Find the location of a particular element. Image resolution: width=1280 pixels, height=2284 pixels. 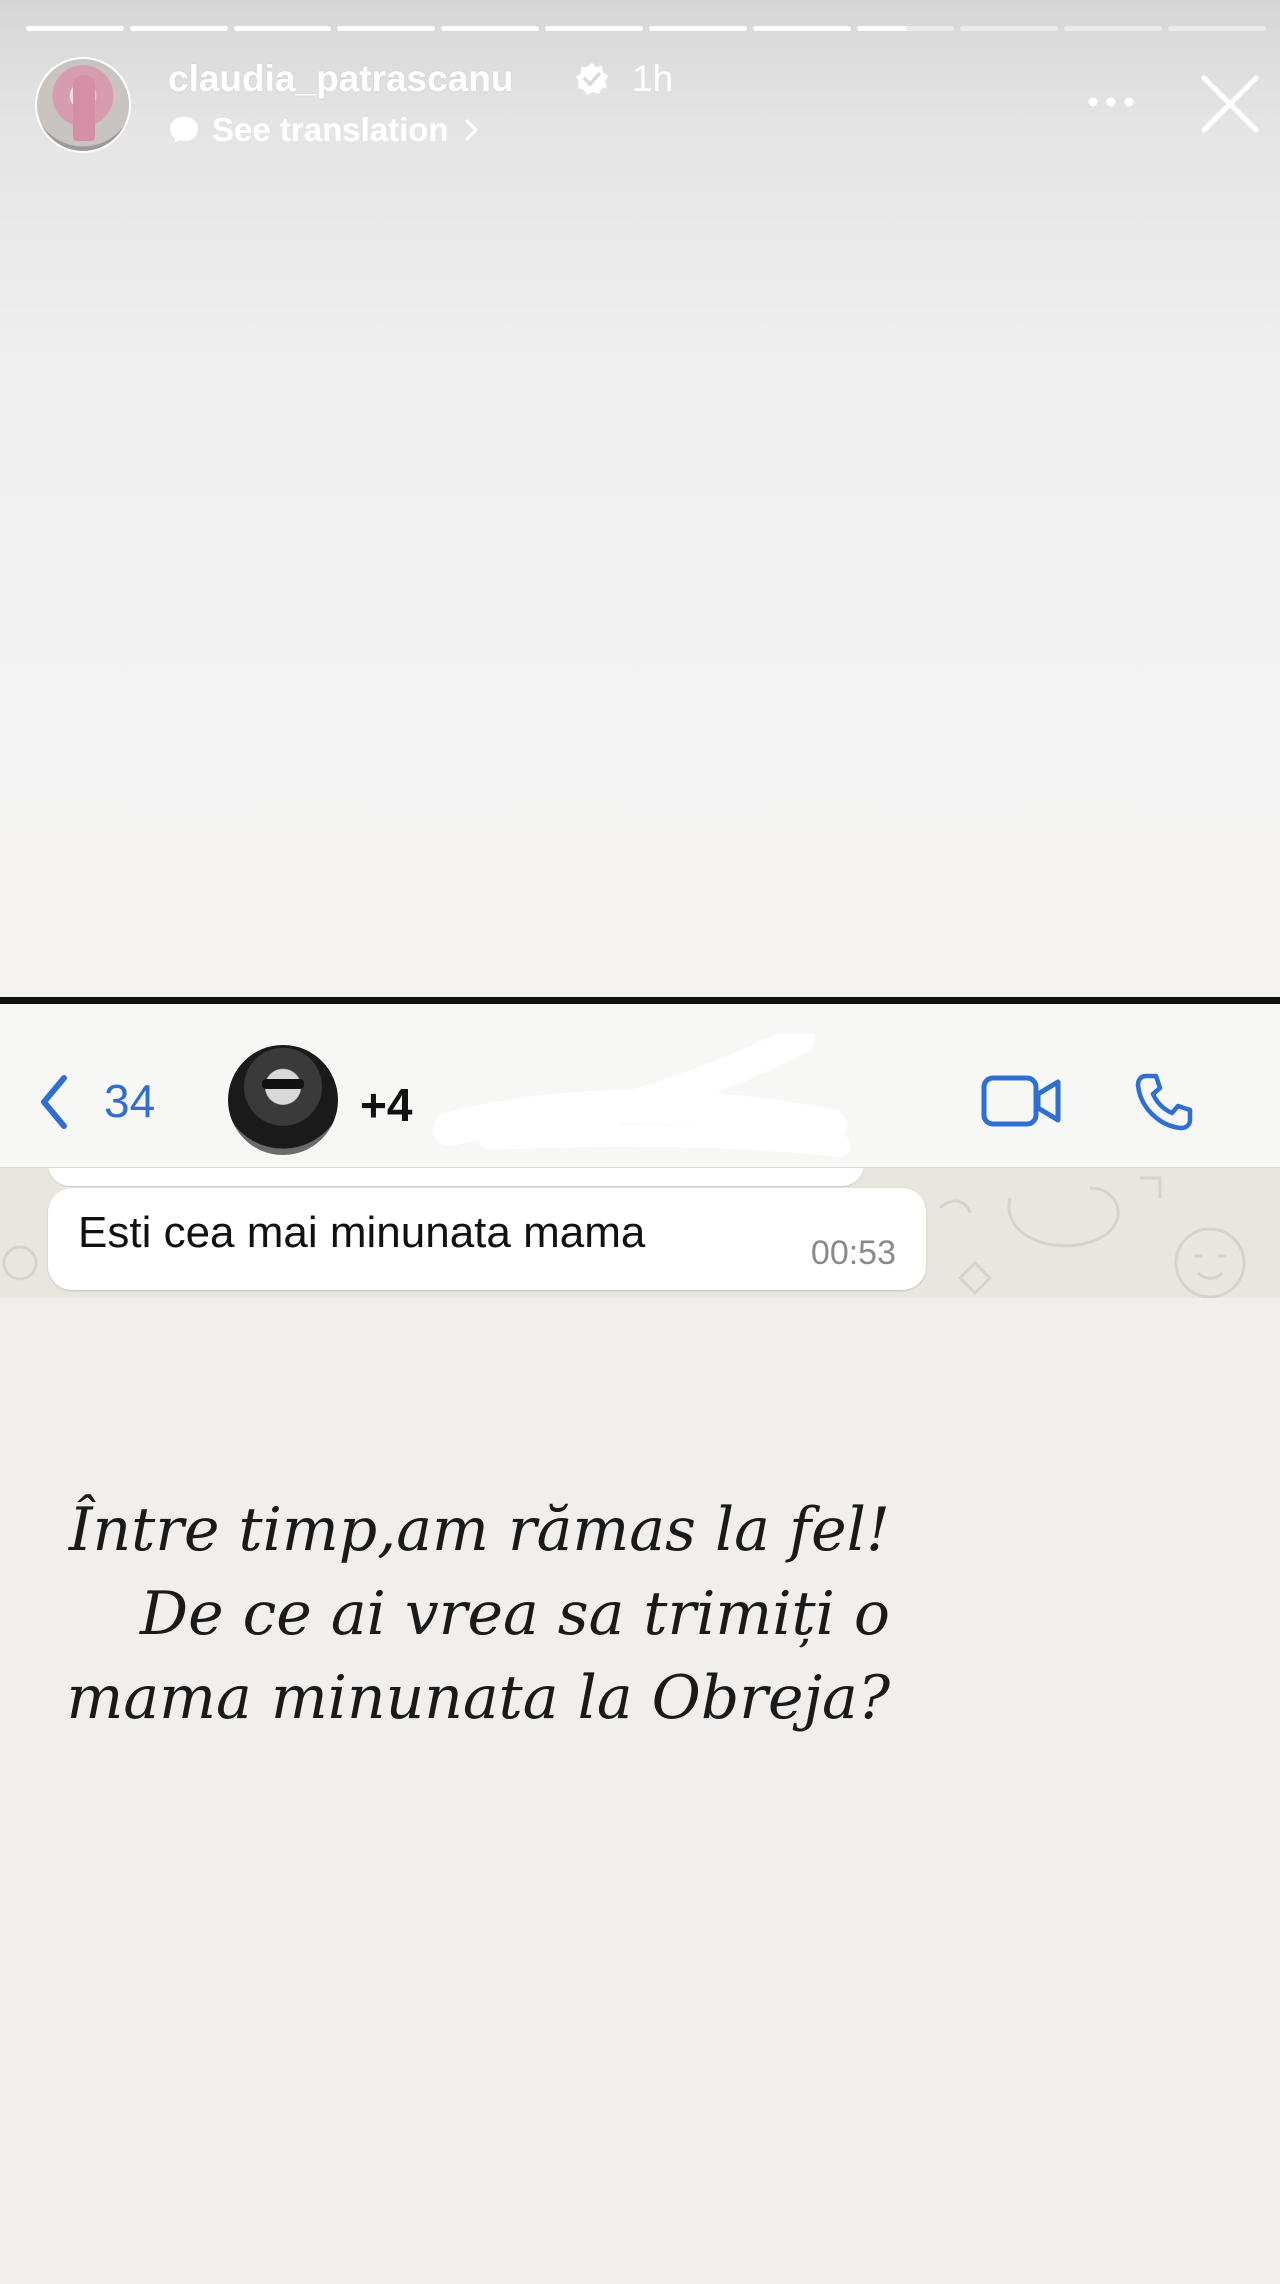

more-horizontal-icon is located at coordinates (1111, 102).